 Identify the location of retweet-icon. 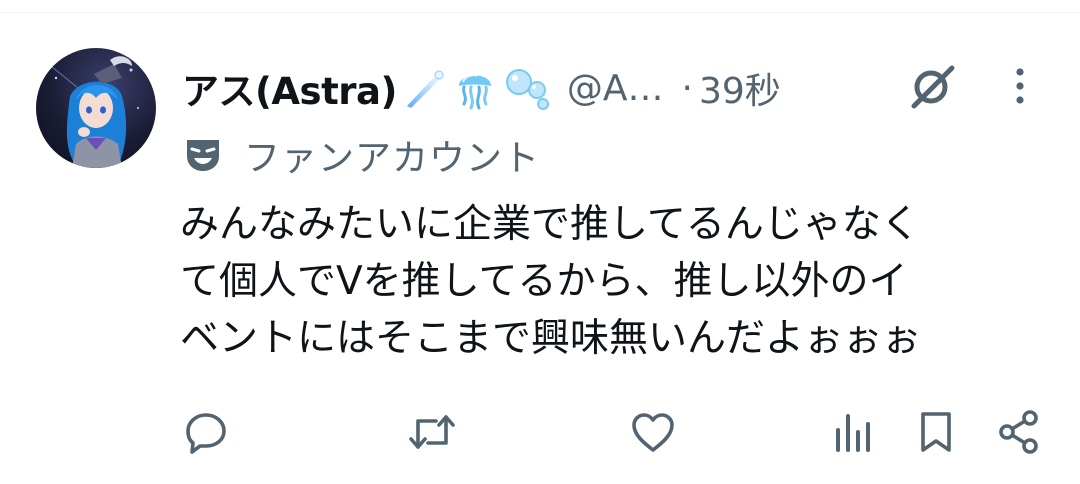
(432, 432).